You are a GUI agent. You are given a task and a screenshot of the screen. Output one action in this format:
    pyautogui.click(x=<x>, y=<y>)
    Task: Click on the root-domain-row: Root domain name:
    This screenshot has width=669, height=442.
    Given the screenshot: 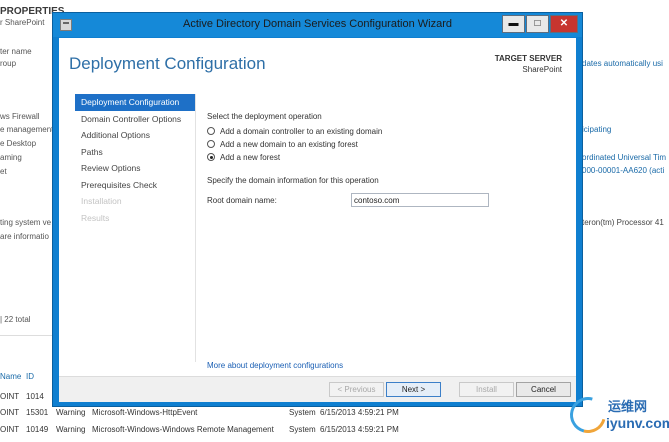 What is the action you would take?
    pyautogui.click(x=387, y=201)
    